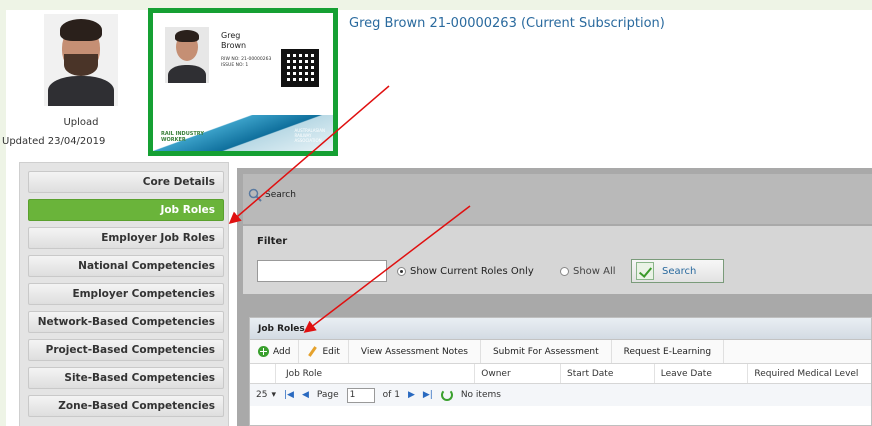 Image resolution: width=872 pixels, height=426 pixels. What do you see at coordinates (182, 137) in the screenshot?
I see `rail-industry-worker-logo: RAIL INDUSTRY WORKER` at bounding box center [182, 137].